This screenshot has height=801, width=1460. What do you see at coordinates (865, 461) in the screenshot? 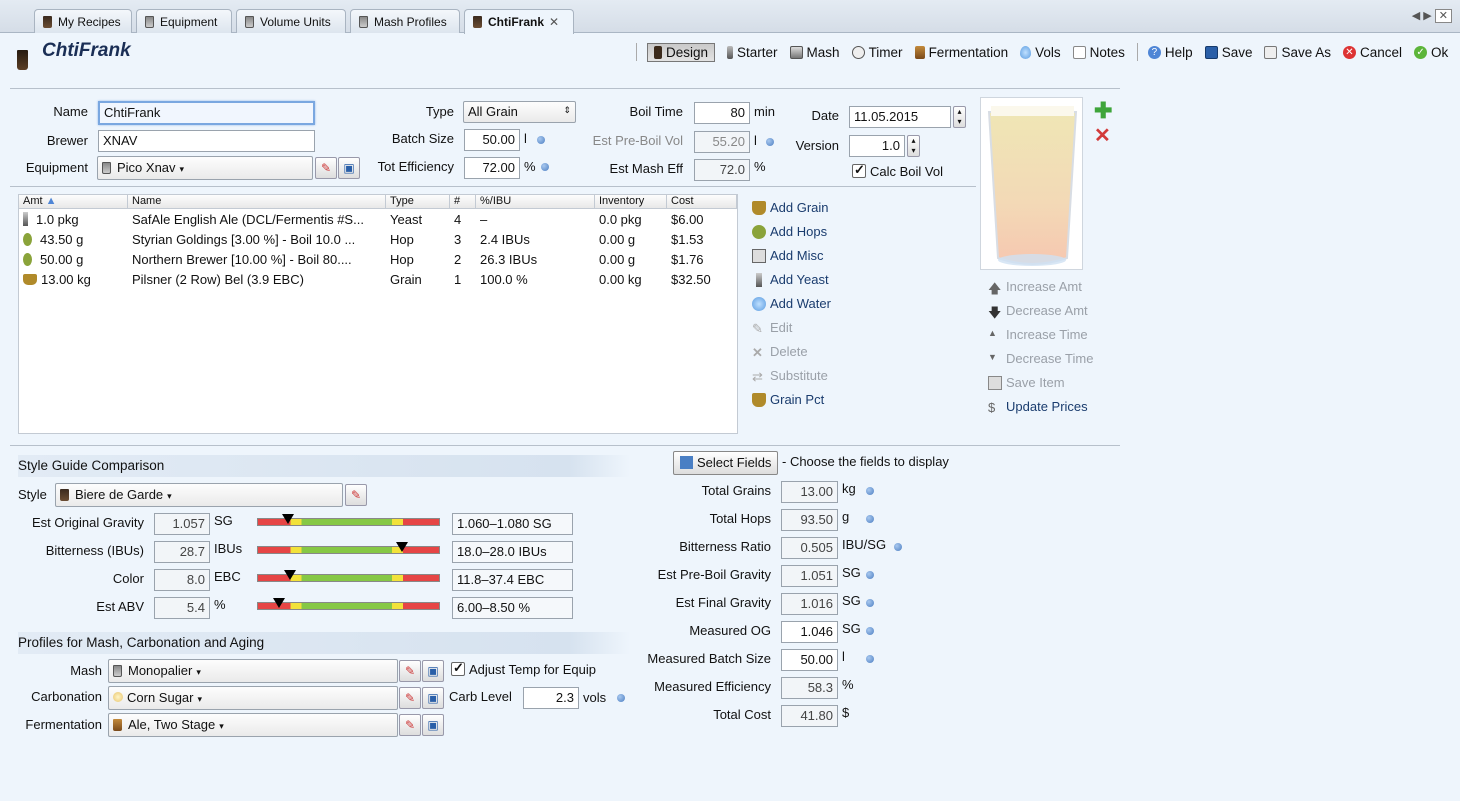
I see `select-fields-hint: - Choose the fields to display` at bounding box center [865, 461].